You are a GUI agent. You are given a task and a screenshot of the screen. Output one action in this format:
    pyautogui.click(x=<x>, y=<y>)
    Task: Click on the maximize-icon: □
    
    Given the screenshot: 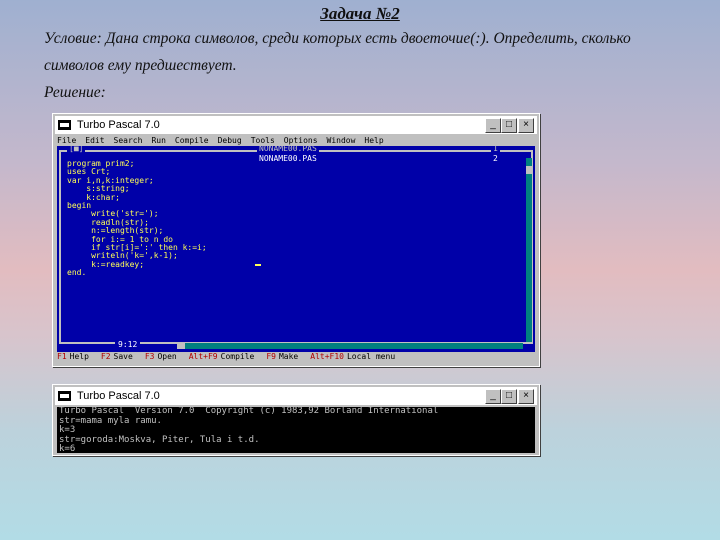 What is the action you would take?
    pyautogui.click(x=509, y=125)
    